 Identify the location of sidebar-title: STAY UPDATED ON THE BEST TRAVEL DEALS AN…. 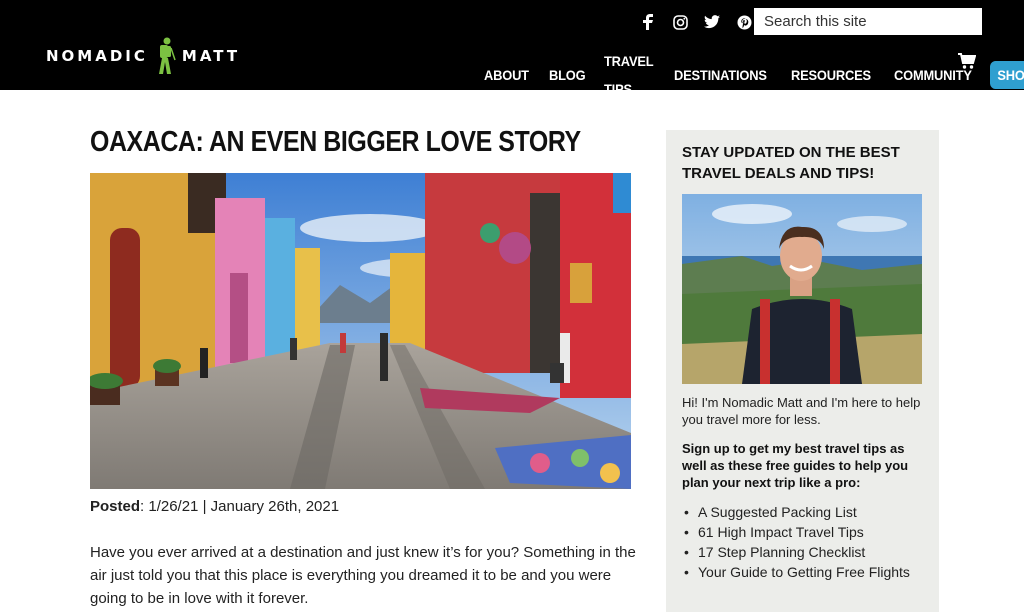
(791, 163).